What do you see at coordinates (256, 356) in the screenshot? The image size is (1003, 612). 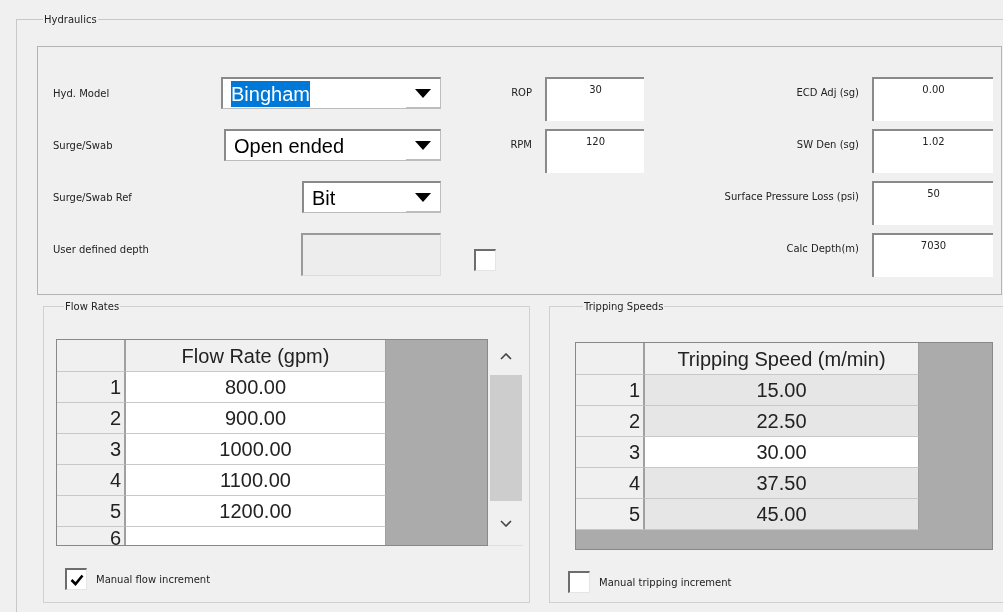 I see `column-header: Flow Rate (gpm)` at bounding box center [256, 356].